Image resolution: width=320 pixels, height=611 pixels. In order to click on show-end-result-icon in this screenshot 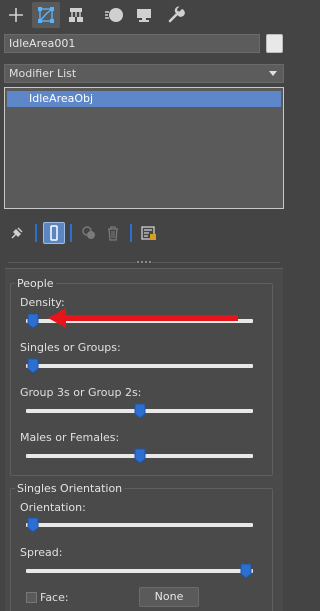, I will do `click(54, 233)`.